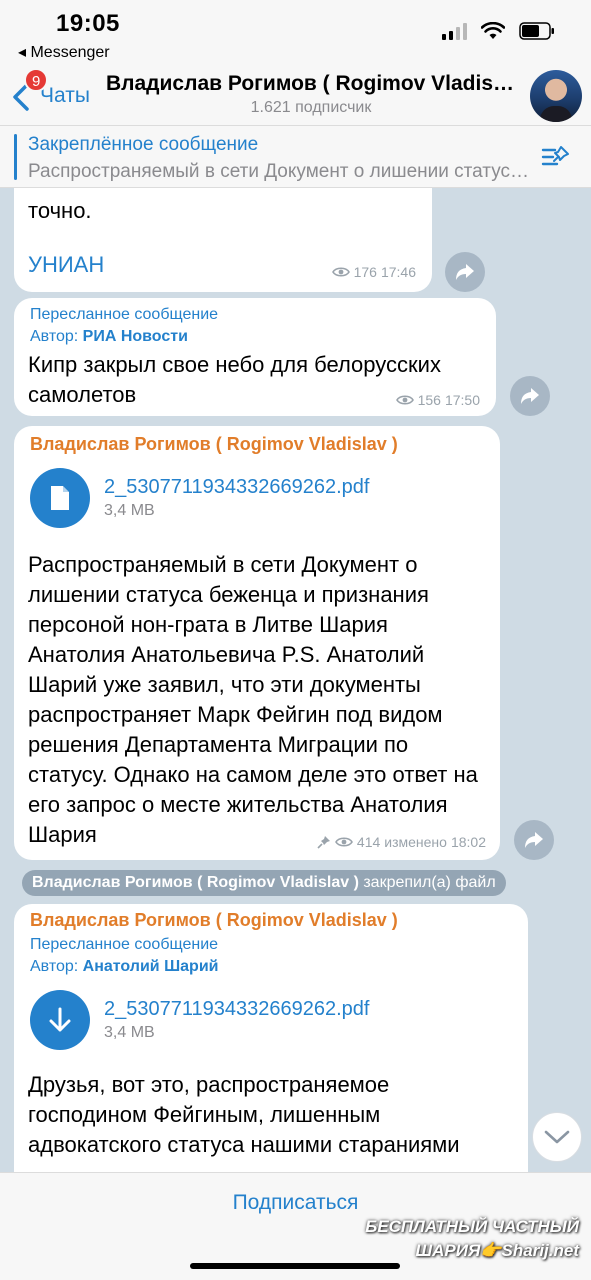 The height and width of the screenshot is (1280, 591). What do you see at coordinates (64, 52) in the screenshot?
I see `back-to-app-link: ◂ Messenger` at bounding box center [64, 52].